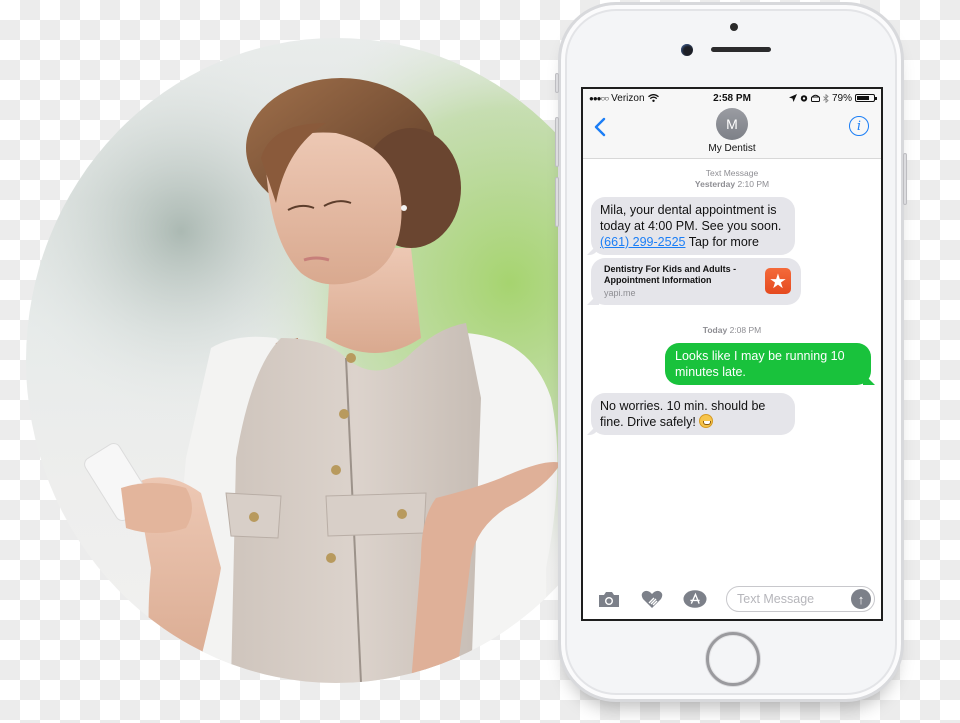  I want to click on info-circle-icon: i, so click(859, 126).